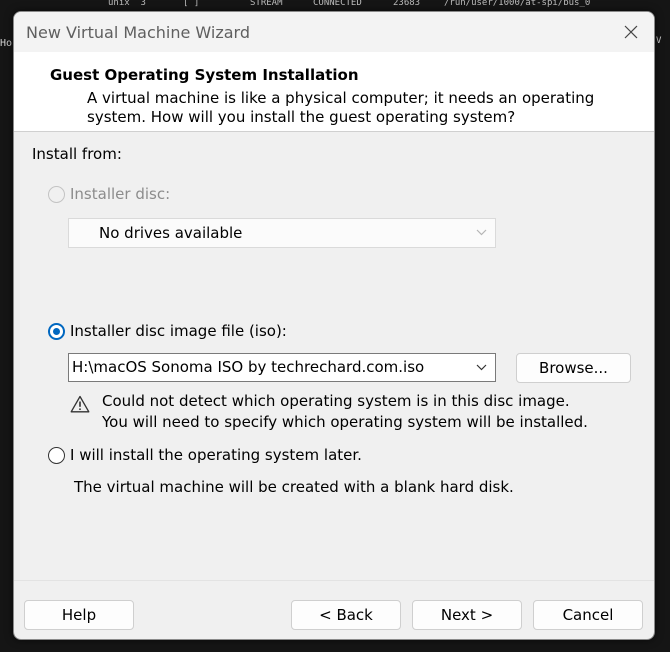 This screenshot has width=670, height=652. What do you see at coordinates (467, 615) in the screenshot?
I see `next-button: Next >` at bounding box center [467, 615].